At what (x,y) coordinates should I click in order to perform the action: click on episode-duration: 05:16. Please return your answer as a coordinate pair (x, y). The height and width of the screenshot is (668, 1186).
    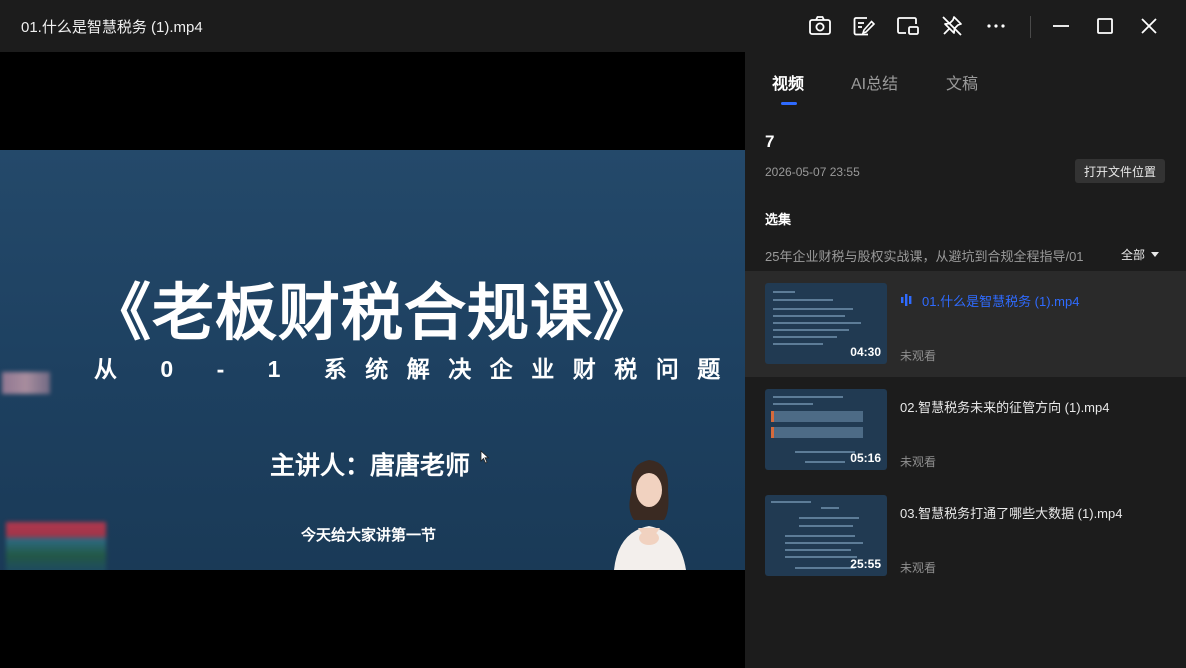
    Looking at the image, I should click on (865, 458).